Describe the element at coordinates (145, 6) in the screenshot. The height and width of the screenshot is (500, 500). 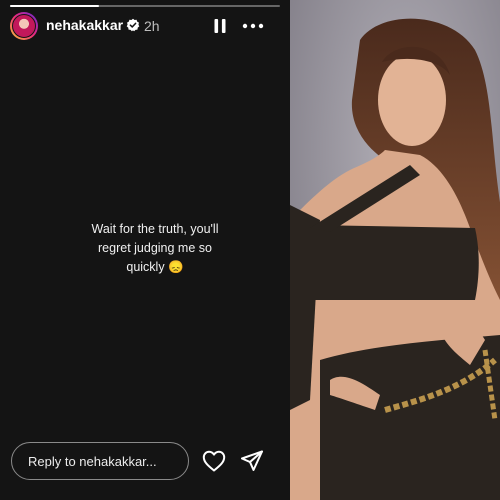
I see `story-progress-bar` at that location.